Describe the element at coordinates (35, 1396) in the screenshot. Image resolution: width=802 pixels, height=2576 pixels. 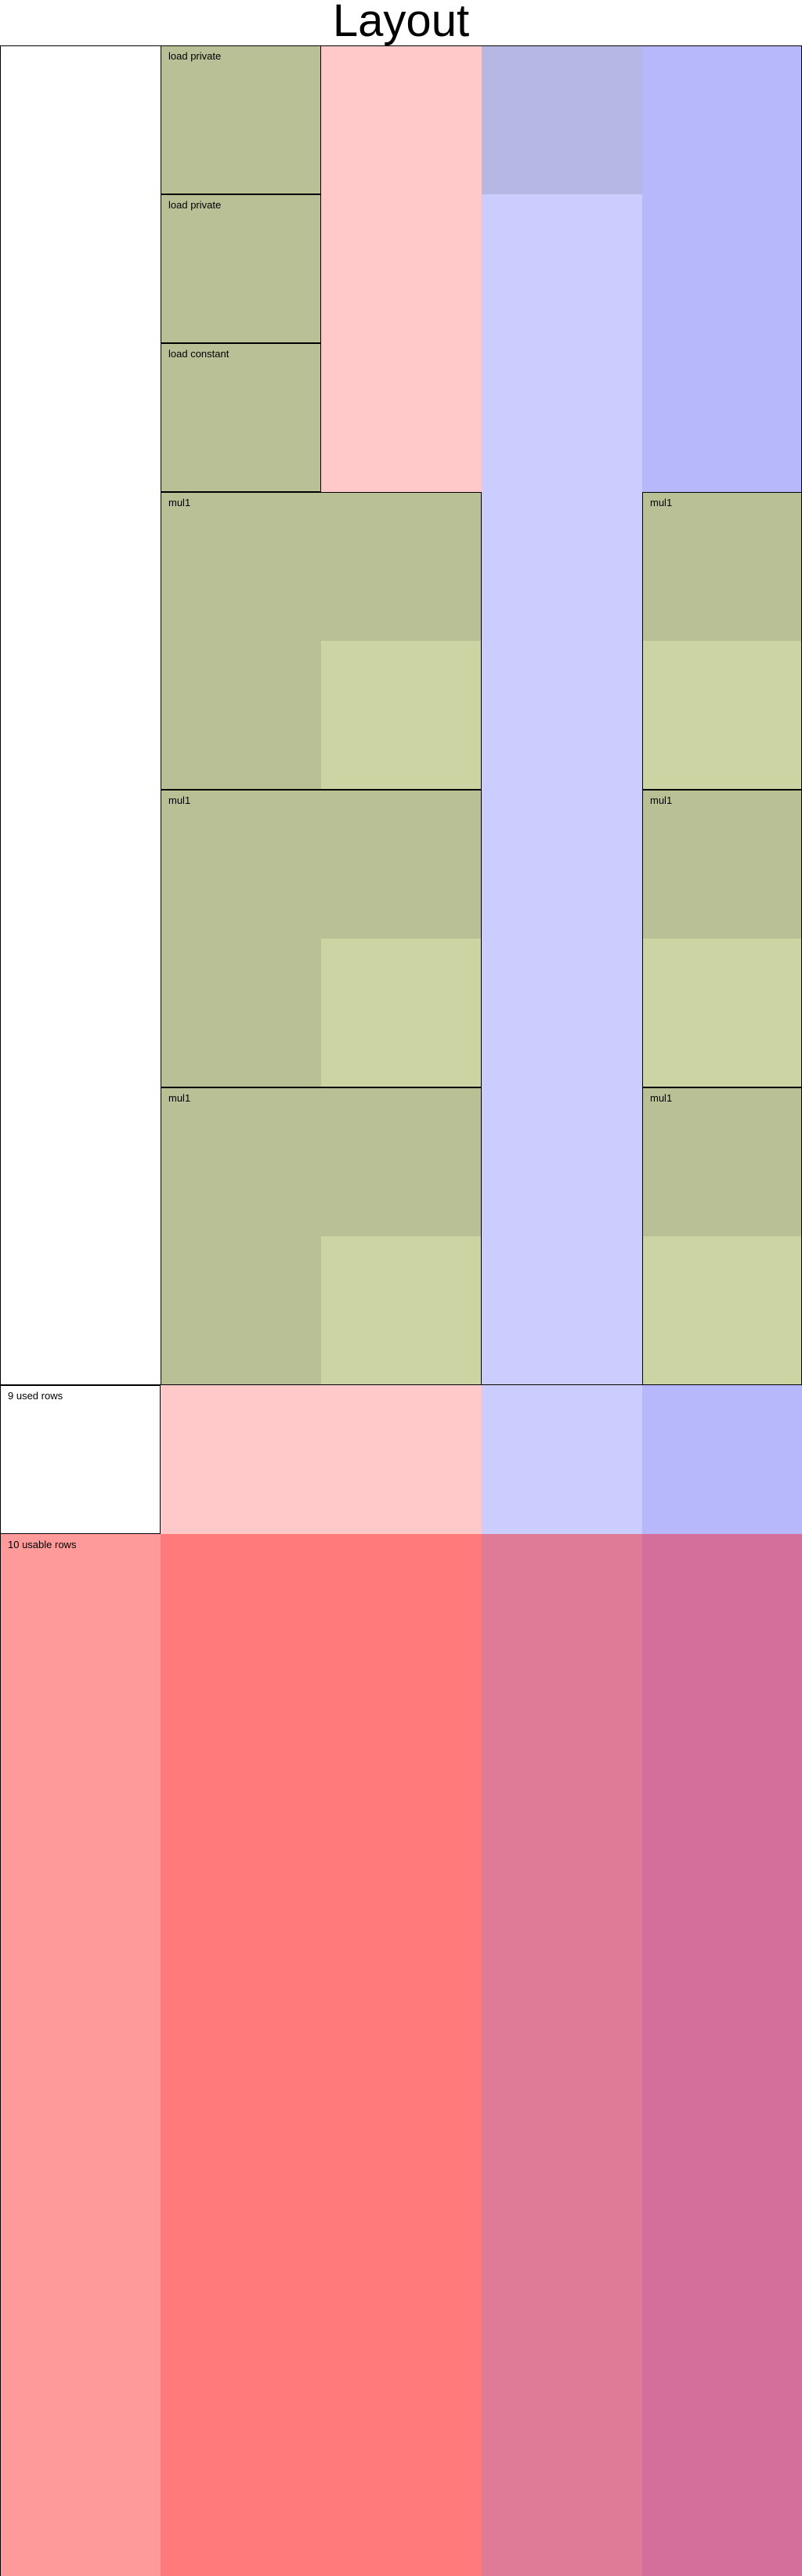
I see `used-rows-label: 9 used rows` at that location.